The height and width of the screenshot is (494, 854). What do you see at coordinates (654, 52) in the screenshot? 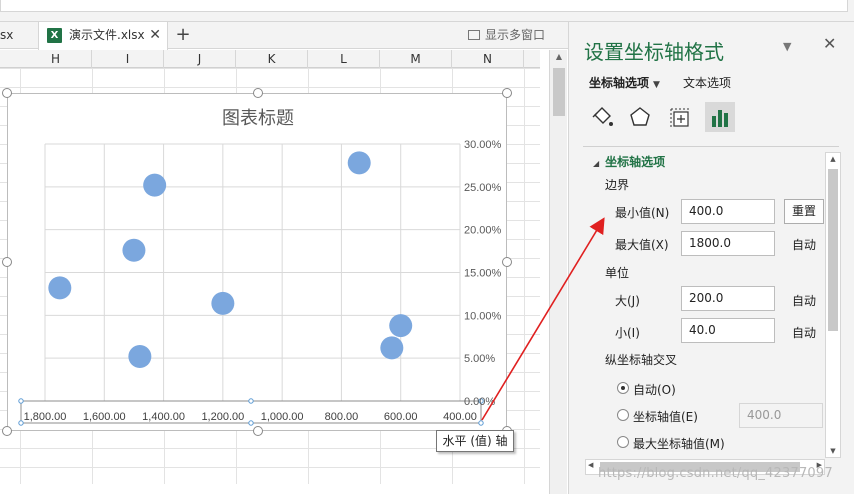
I see `pane-title: 设置坐标轴格式` at bounding box center [654, 52].